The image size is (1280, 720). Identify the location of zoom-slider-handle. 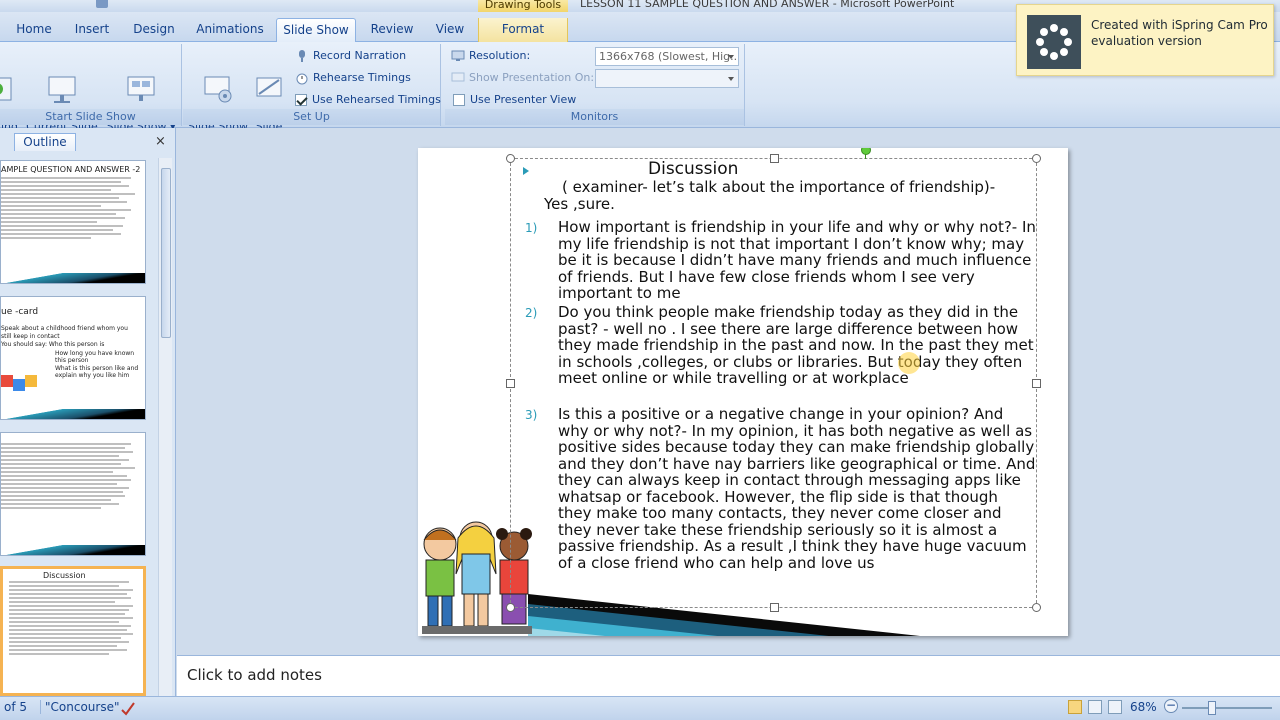
(1212, 708).